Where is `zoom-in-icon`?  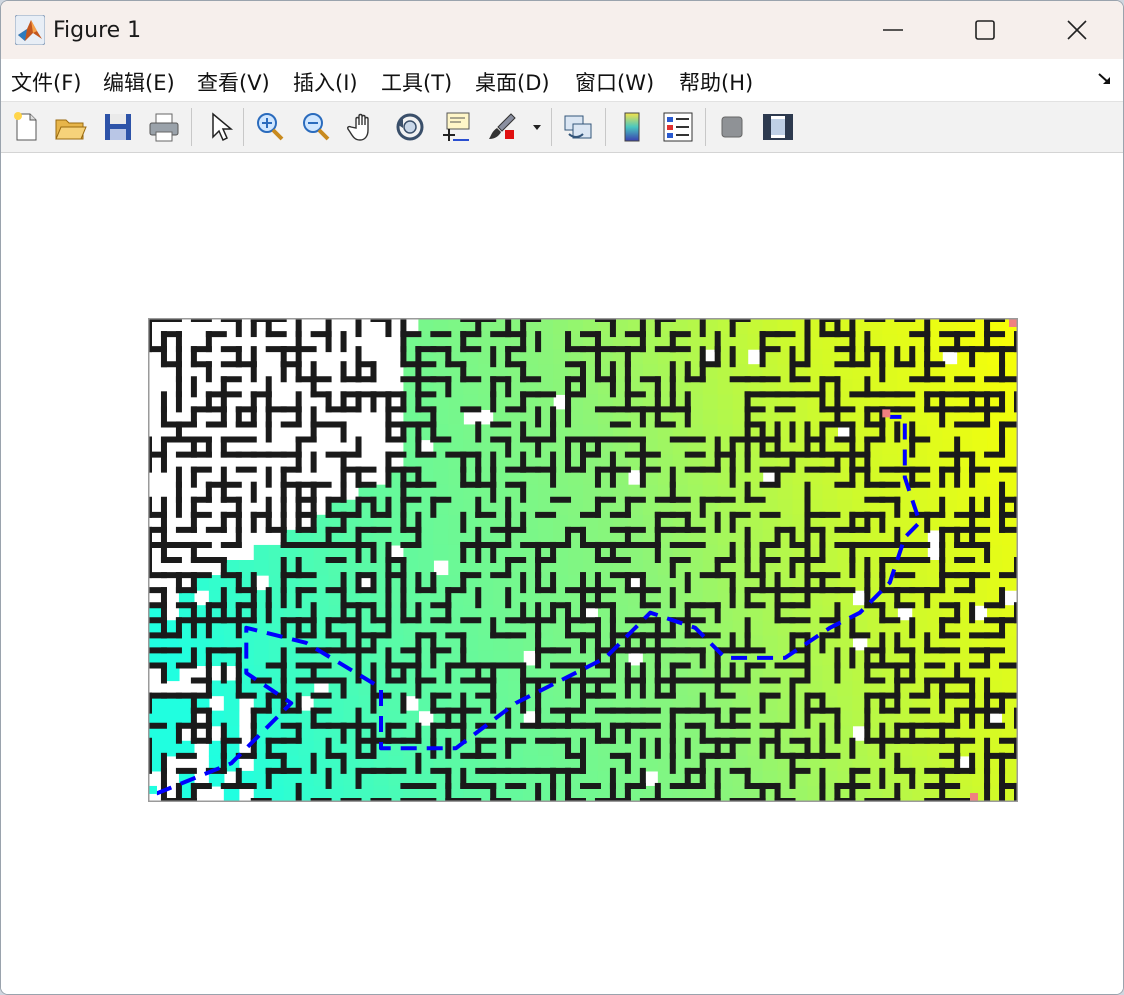 zoom-in-icon is located at coordinates (270, 127).